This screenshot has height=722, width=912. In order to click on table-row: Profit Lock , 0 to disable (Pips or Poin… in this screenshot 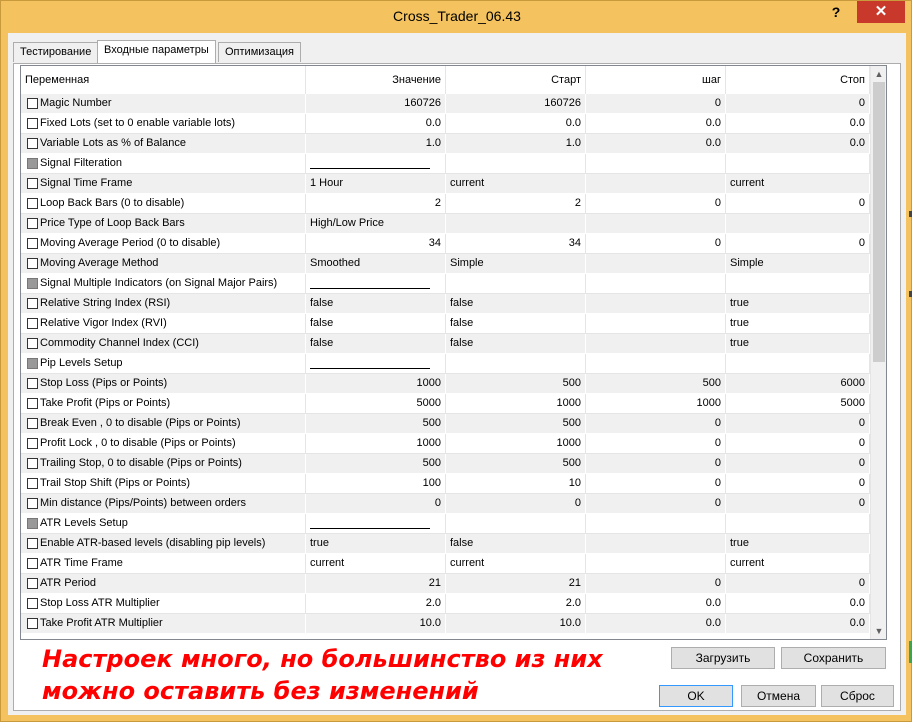, I will do `click(445, 444)`.